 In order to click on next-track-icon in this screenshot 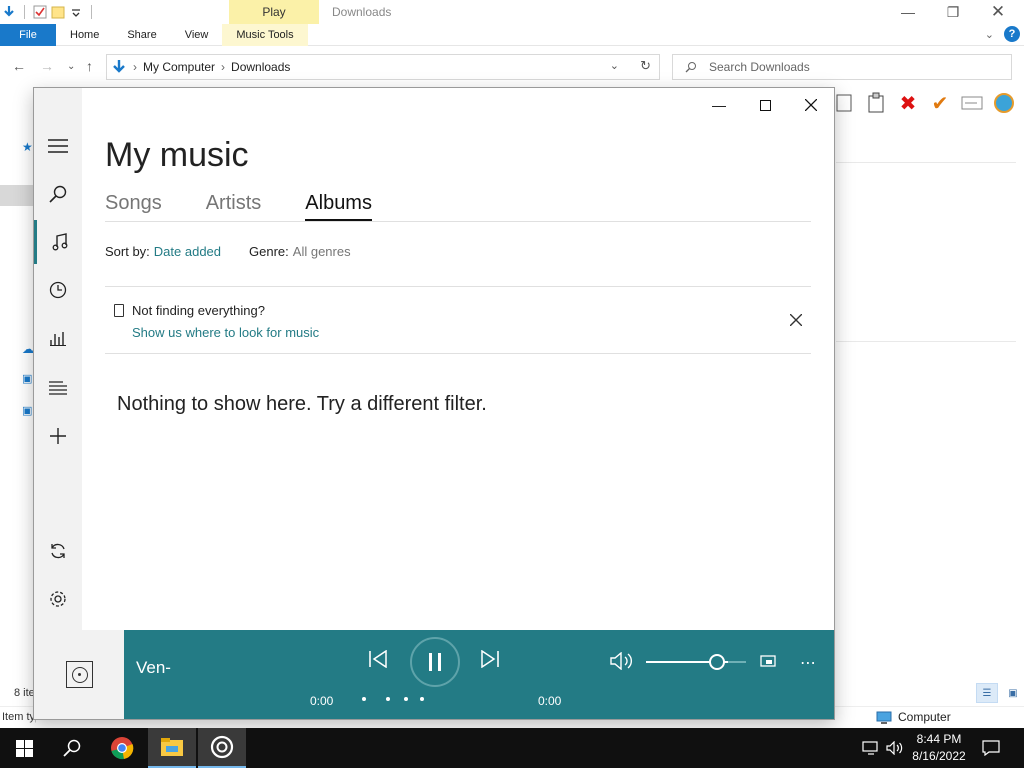, I will do `click(490, 659)`.